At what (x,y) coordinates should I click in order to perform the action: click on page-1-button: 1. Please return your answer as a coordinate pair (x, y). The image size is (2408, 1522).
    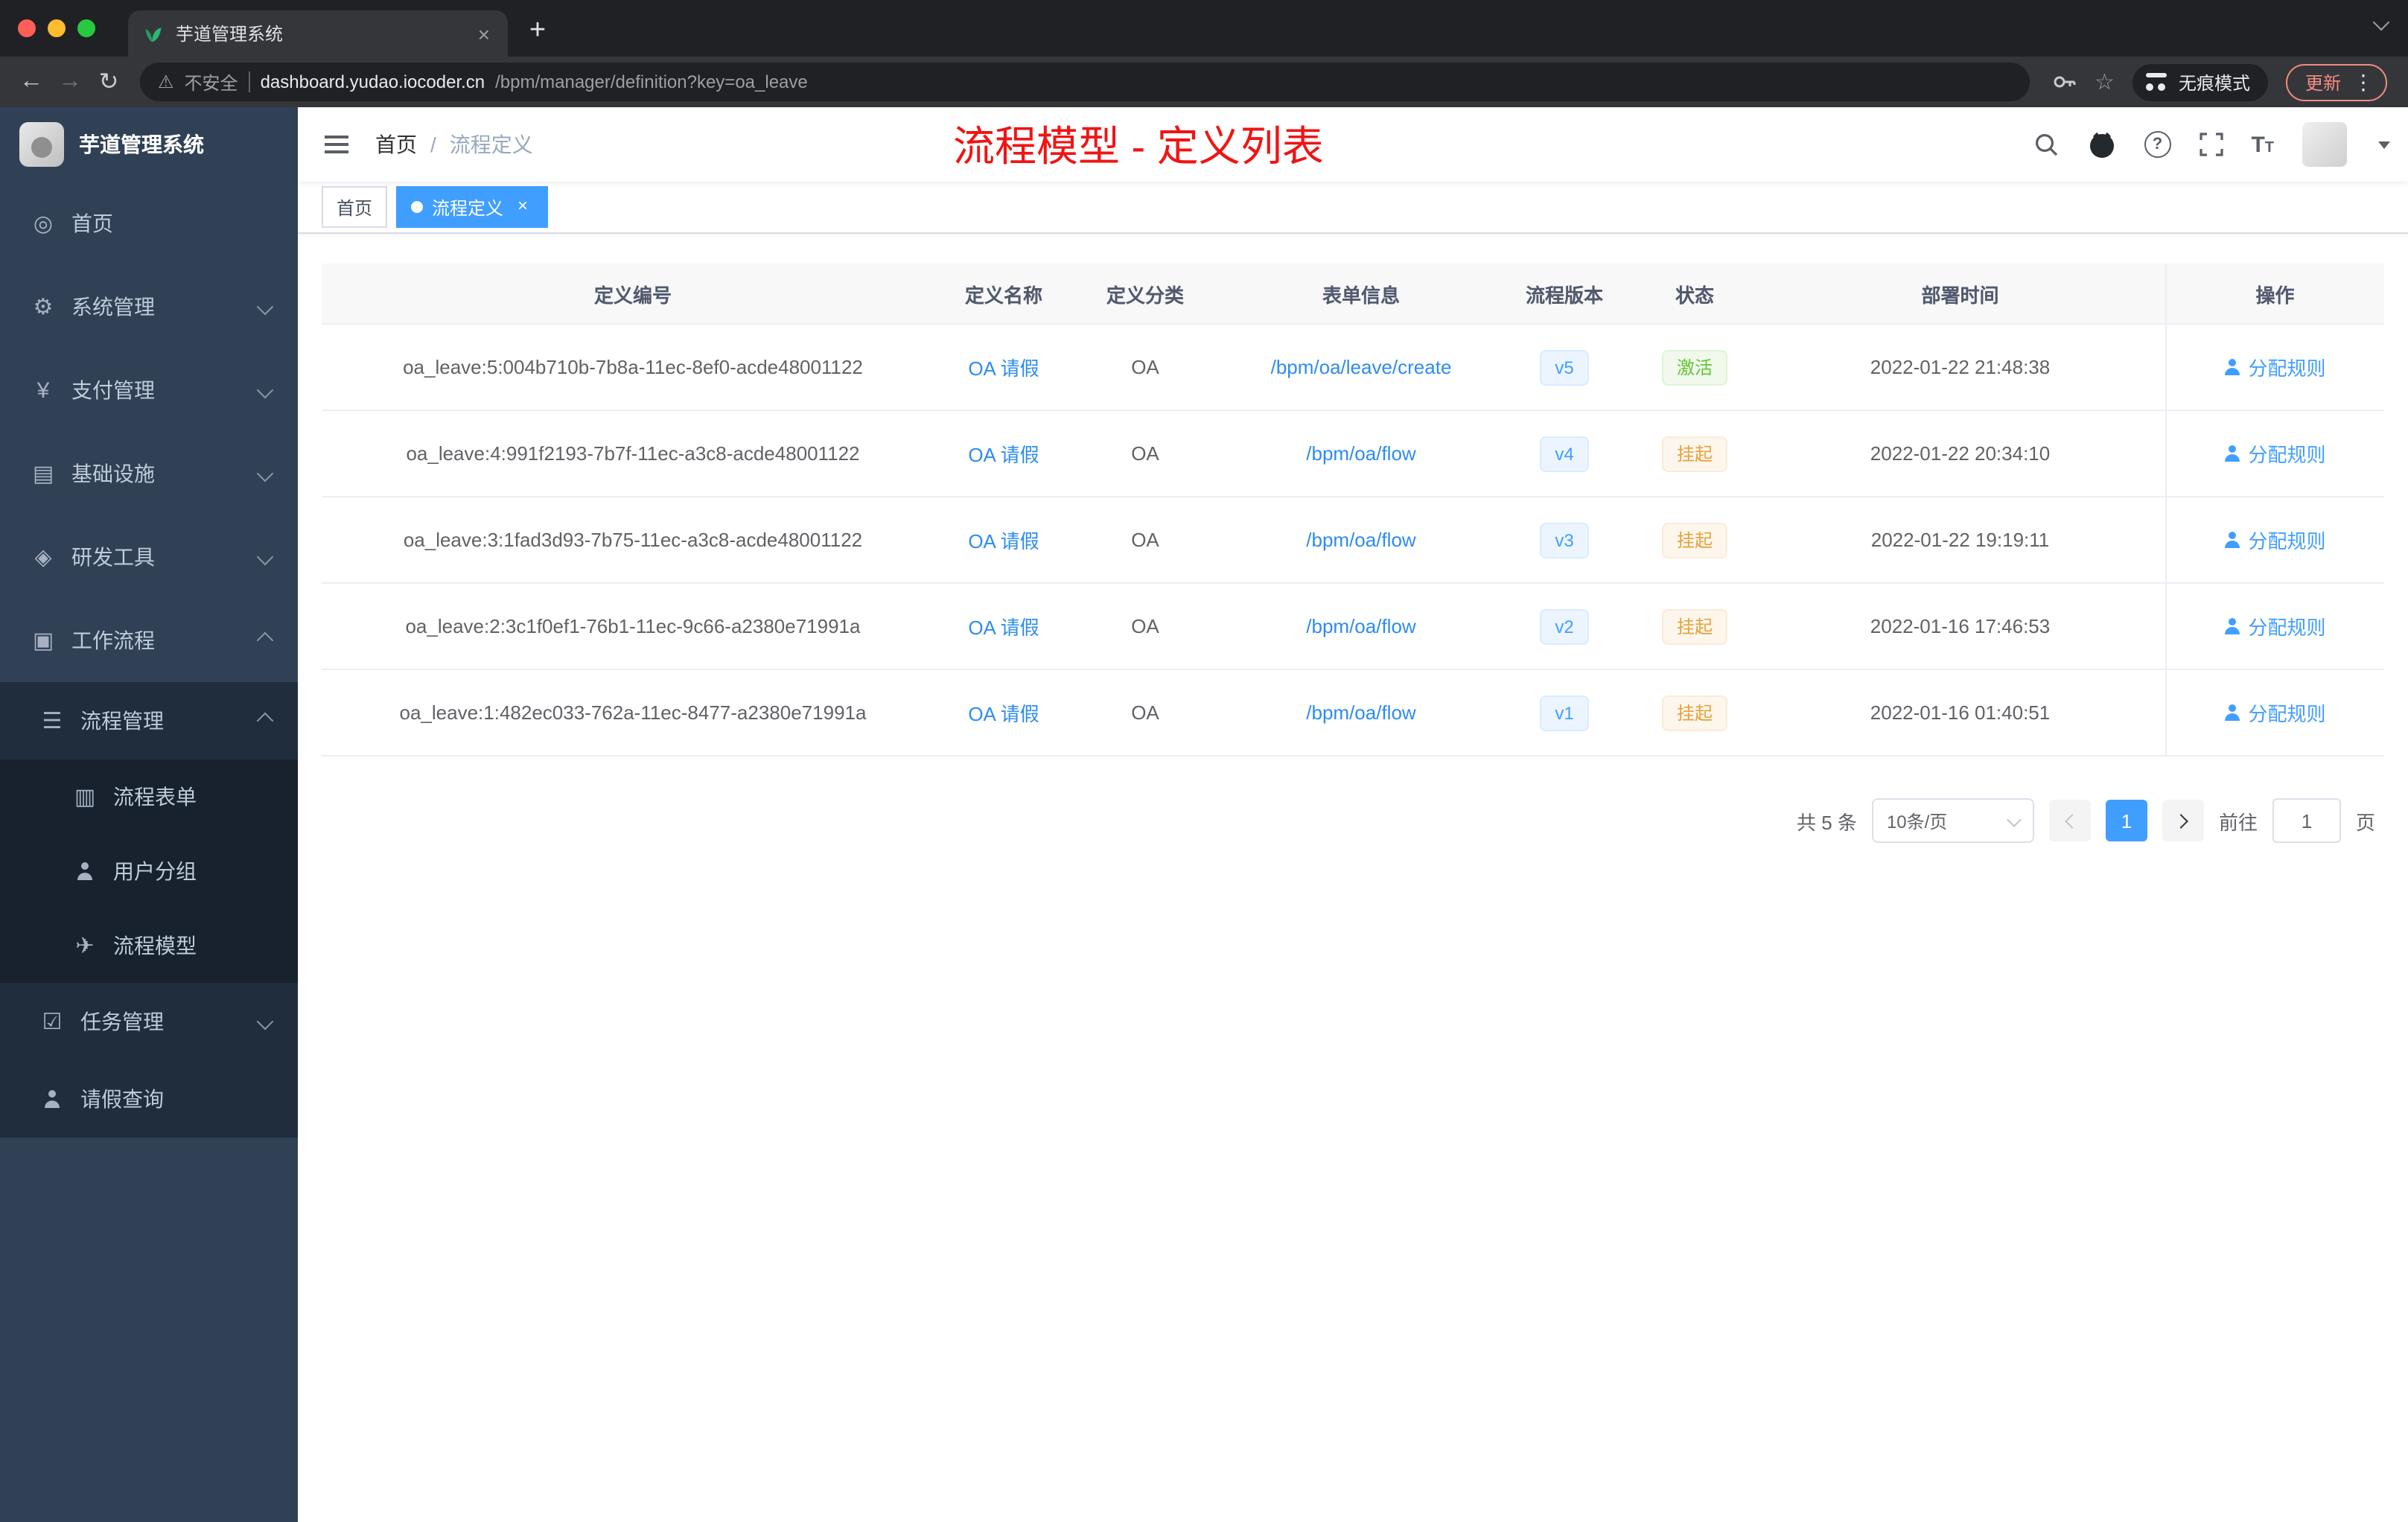
    Looking at the image, I should click on (2126, 820).